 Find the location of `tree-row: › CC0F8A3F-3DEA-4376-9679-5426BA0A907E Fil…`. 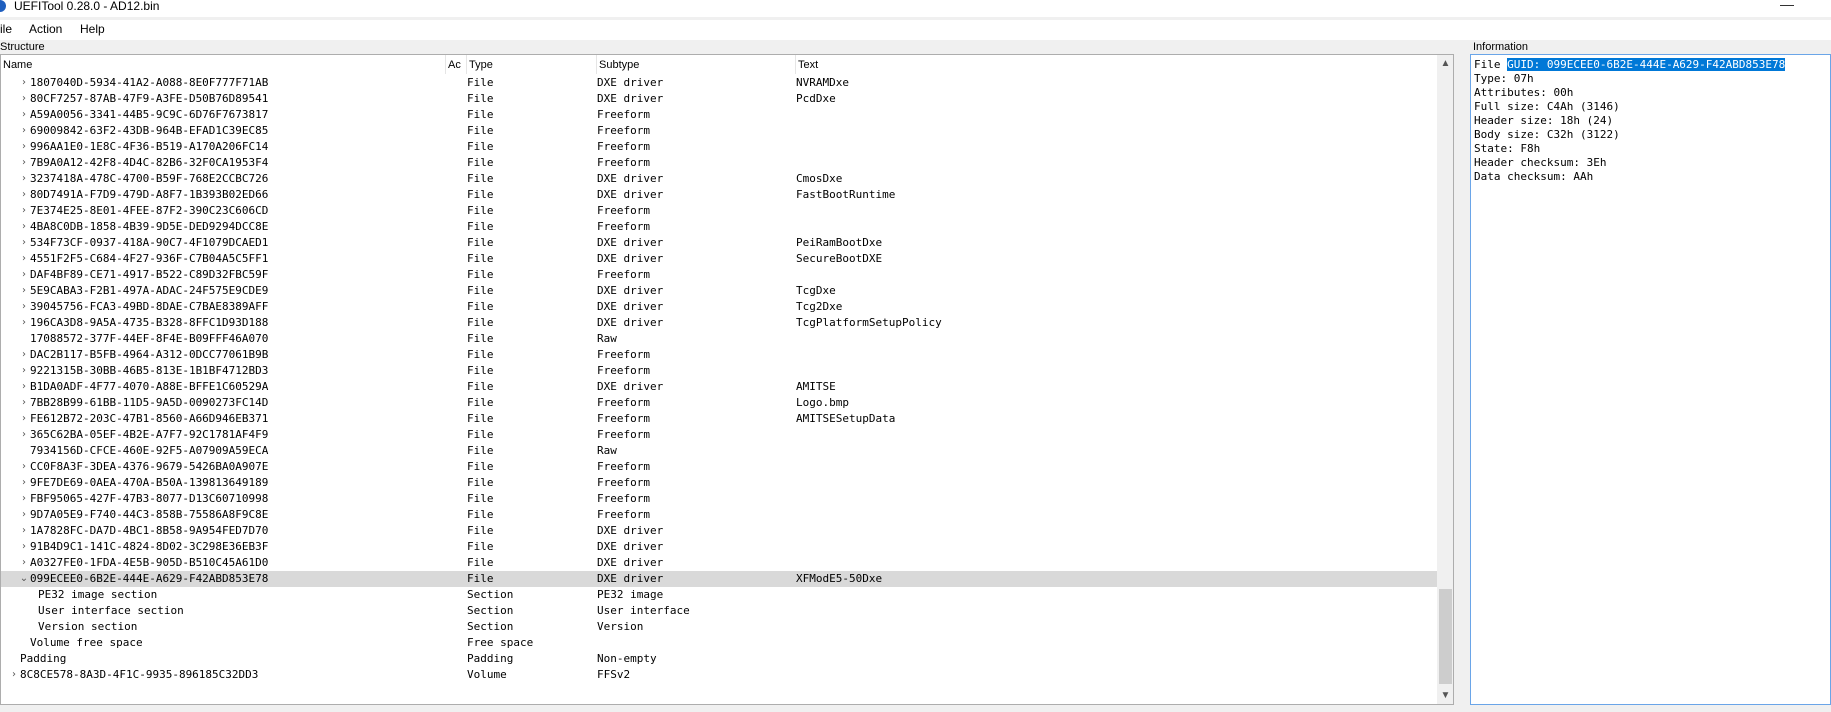

tree-row: › CC0F8A3F-3DEA-4376-9679-5426BA0A907E Fil… is located at coordinates (719, 467).